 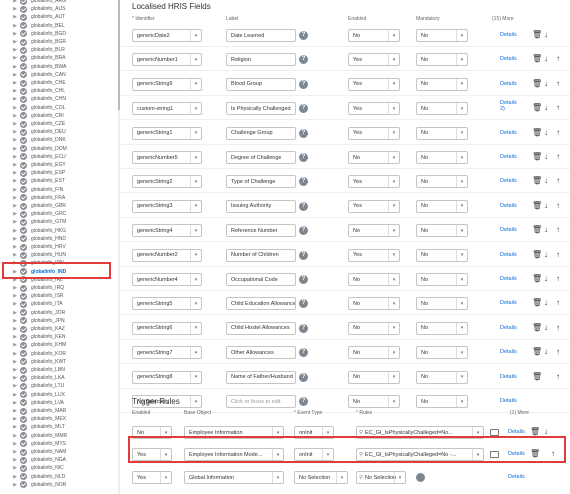 What do you see at coordinates (167, 35) in the screenshot?
I see `identifier-select: genericDate2 ▾` at bounding box center [167, 35].